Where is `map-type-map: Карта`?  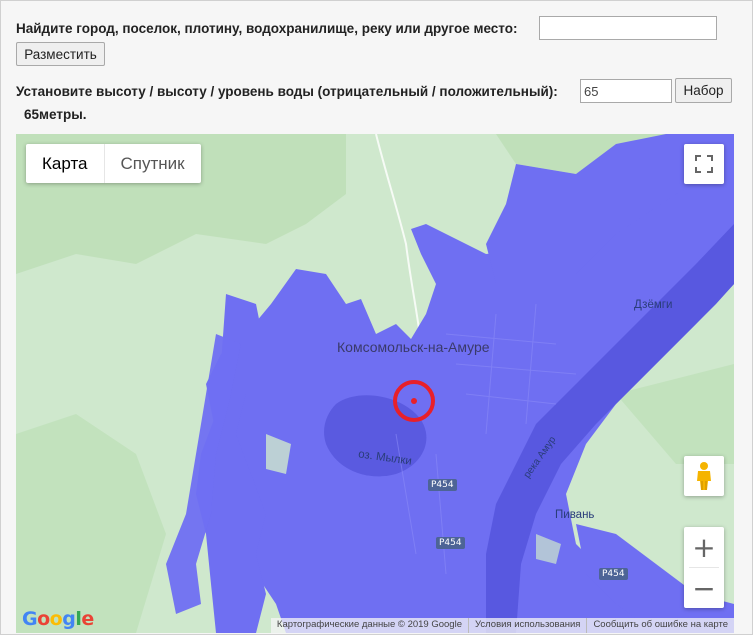
map-type-map: Карта is located at coordinates (65, 163).